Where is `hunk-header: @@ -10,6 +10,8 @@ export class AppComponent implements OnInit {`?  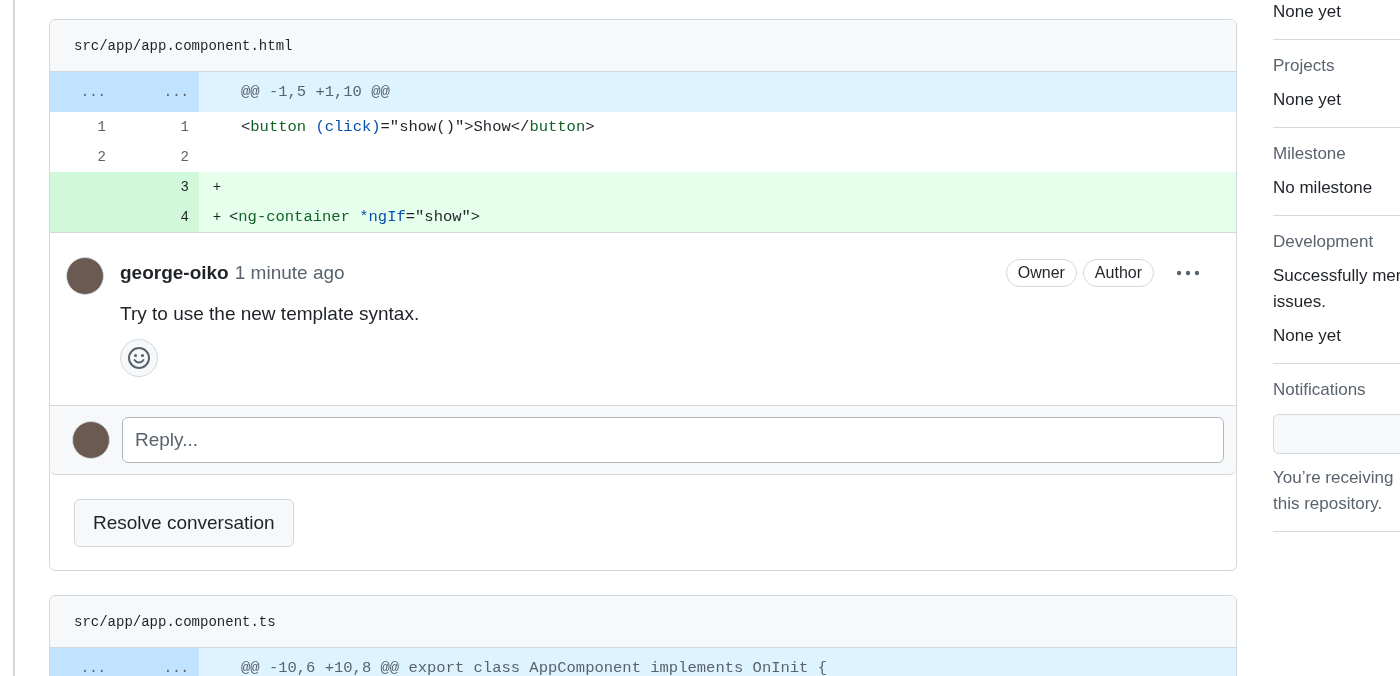 hunk-header: @@ -10,6 +10,8 @@ export class AppComponent implements OnInit { is located at coordinates (534, 667).